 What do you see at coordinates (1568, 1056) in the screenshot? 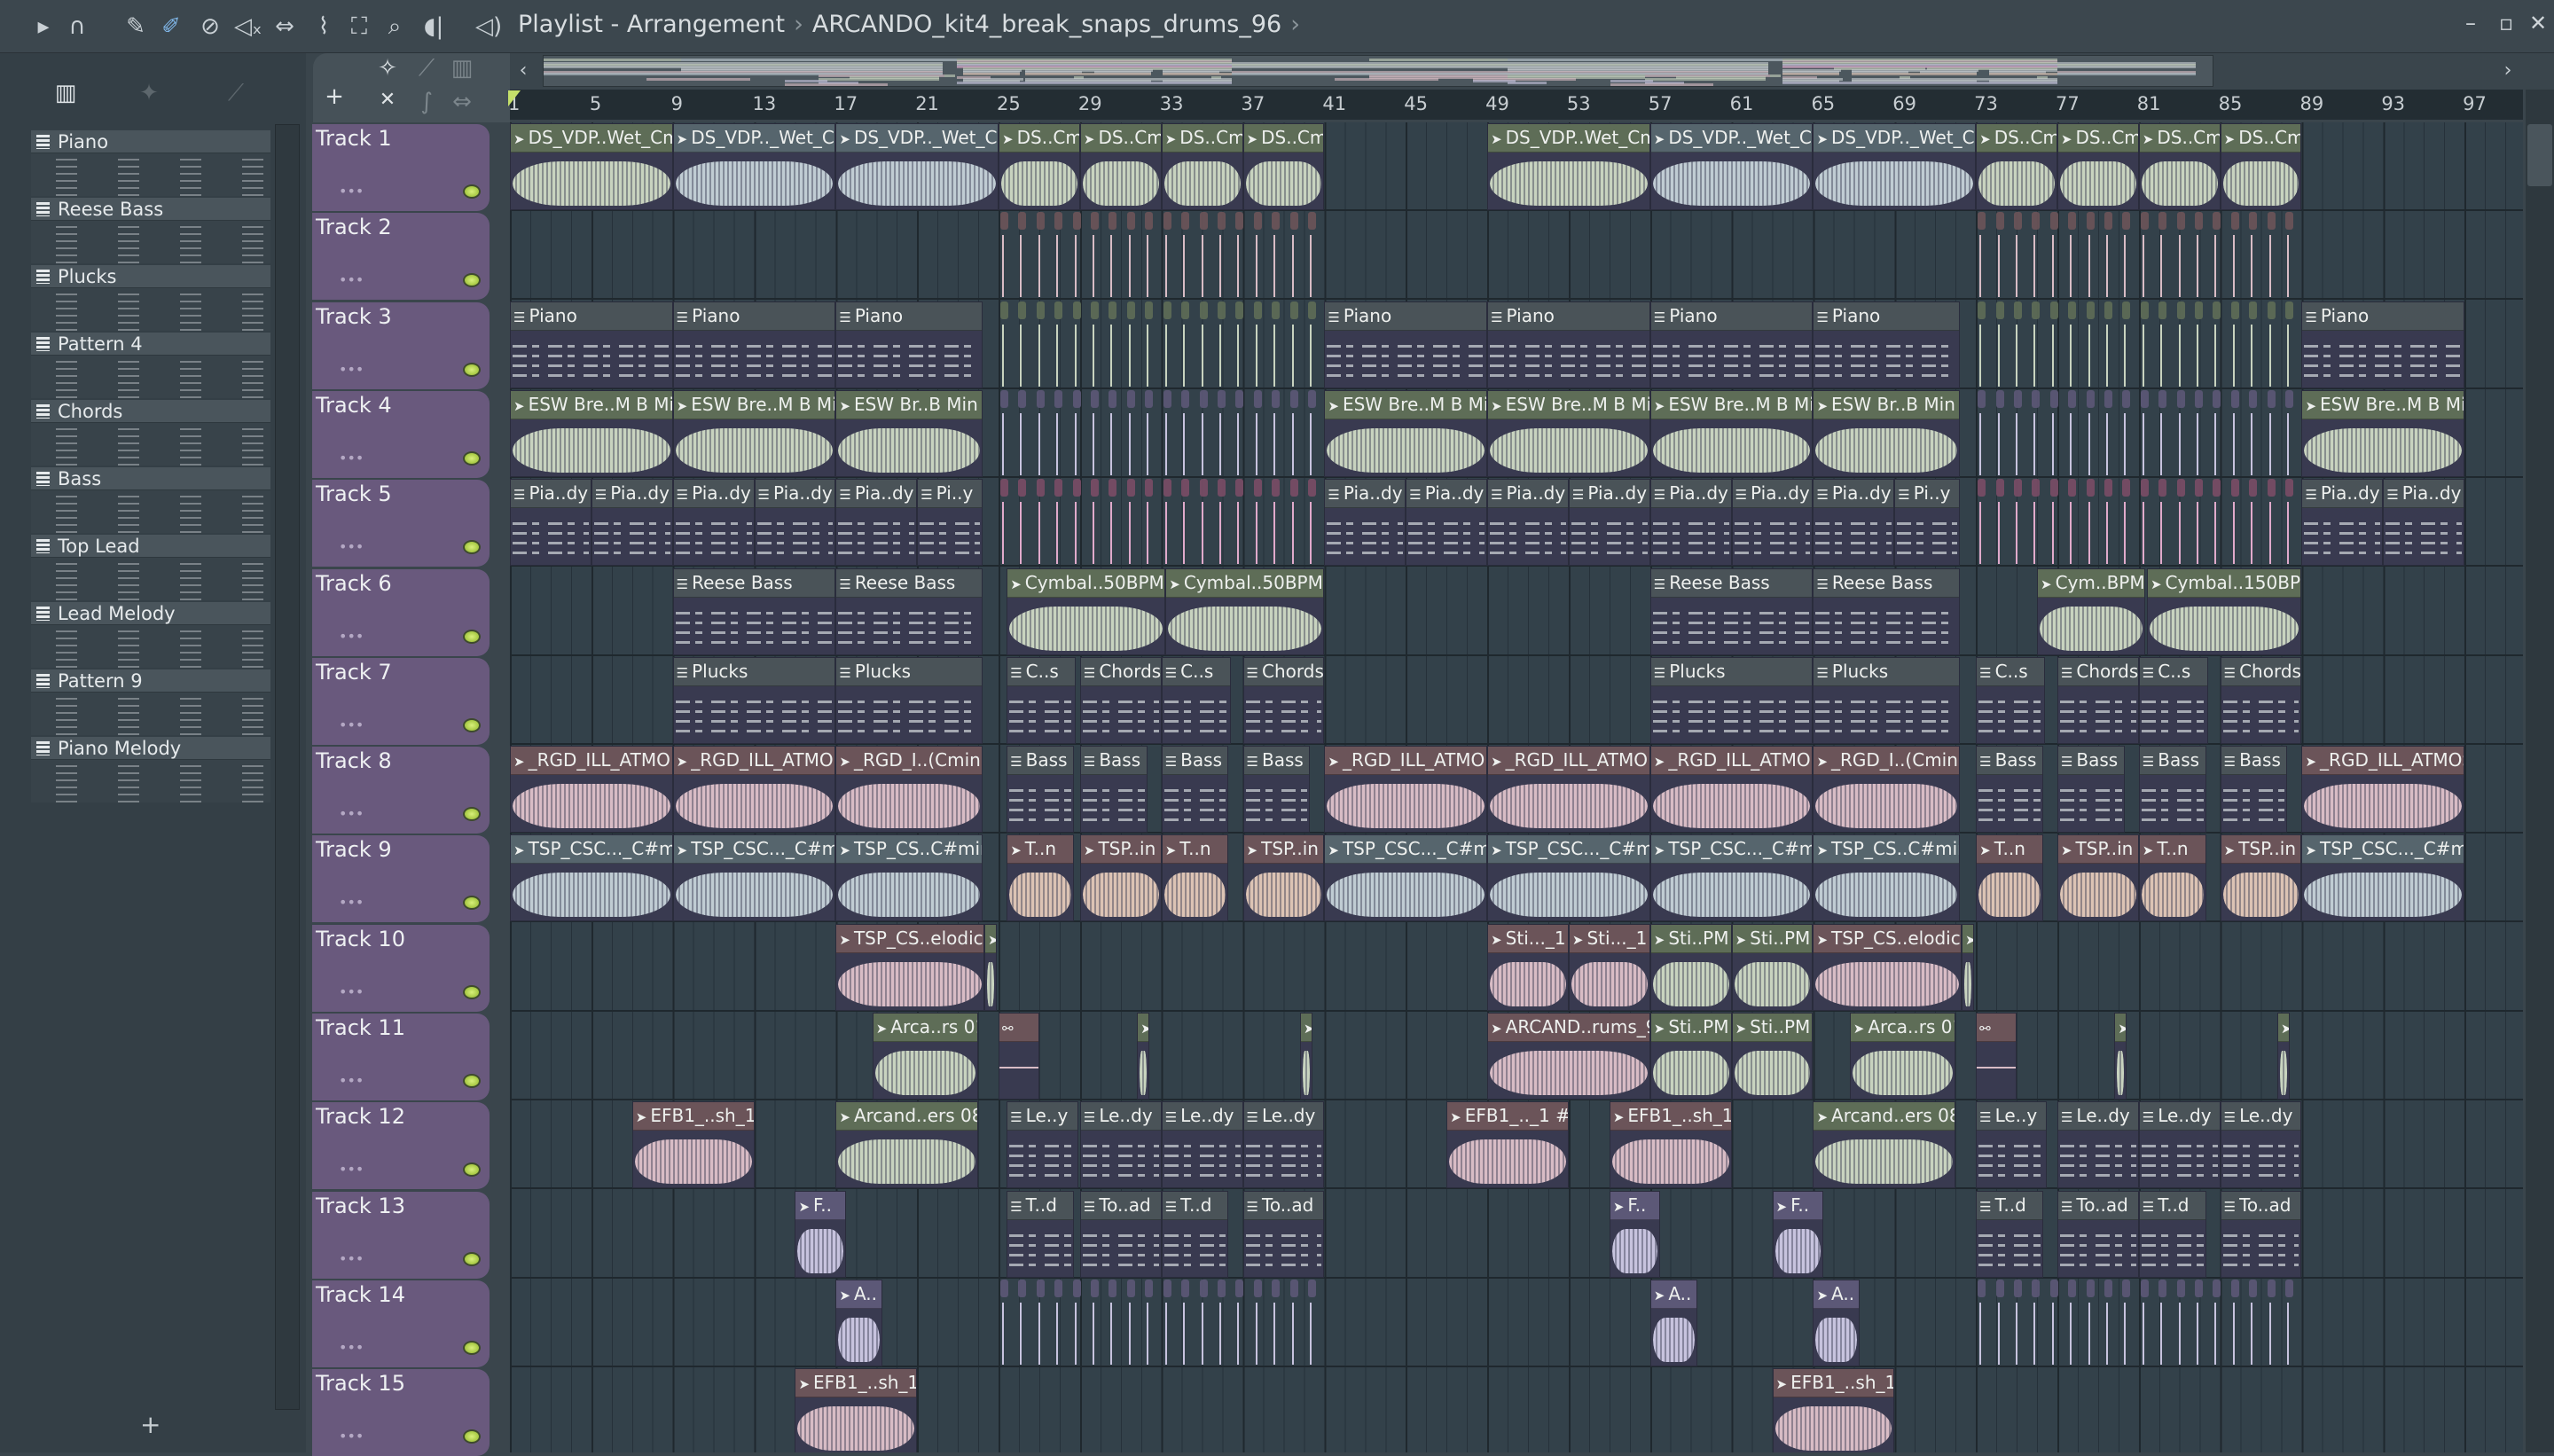
I see `audio-clip: ➤ARCAND..rums_96` at bounding box center [1568, 1056].